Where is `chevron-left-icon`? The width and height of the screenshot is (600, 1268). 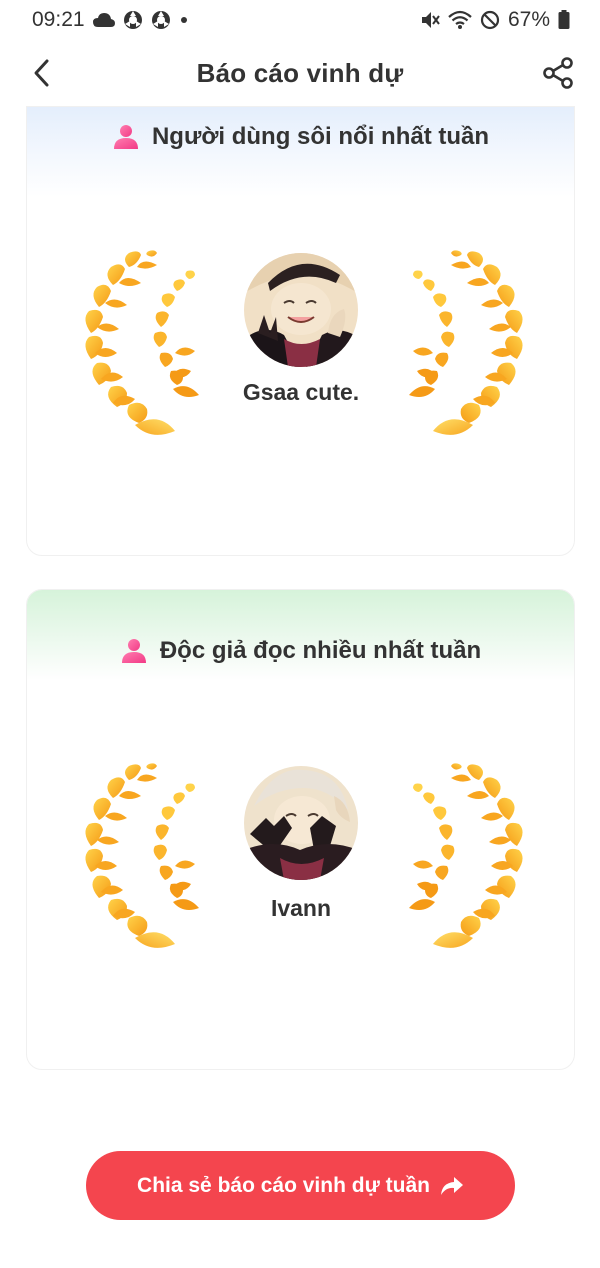
chevron-left-icon is located at coordinates (41, 73).